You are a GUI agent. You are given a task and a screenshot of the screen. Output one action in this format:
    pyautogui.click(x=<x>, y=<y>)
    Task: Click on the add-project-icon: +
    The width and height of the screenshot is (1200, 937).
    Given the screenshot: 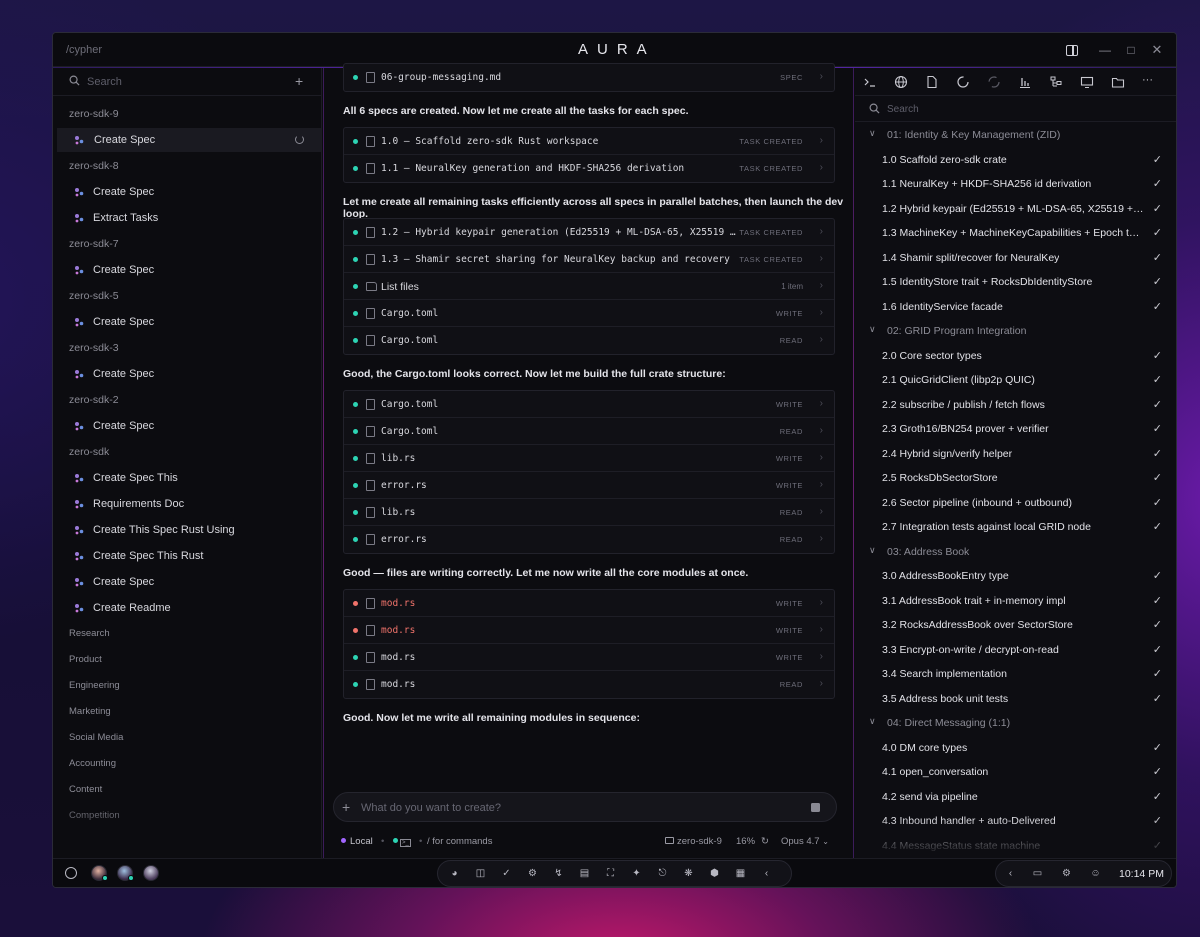 What is the action you would take?
    pyautogui.click(x=299, y=81)
    